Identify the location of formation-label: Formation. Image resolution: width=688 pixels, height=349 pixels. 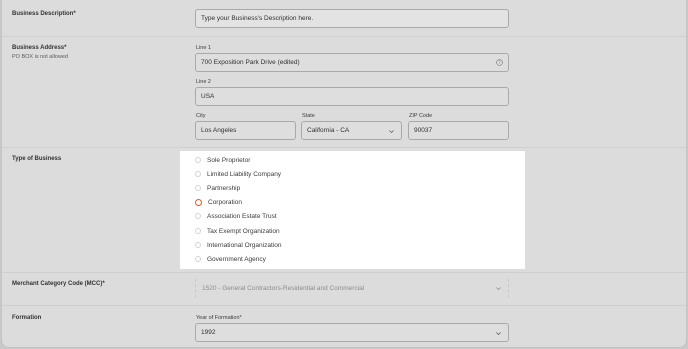
(27, 318).